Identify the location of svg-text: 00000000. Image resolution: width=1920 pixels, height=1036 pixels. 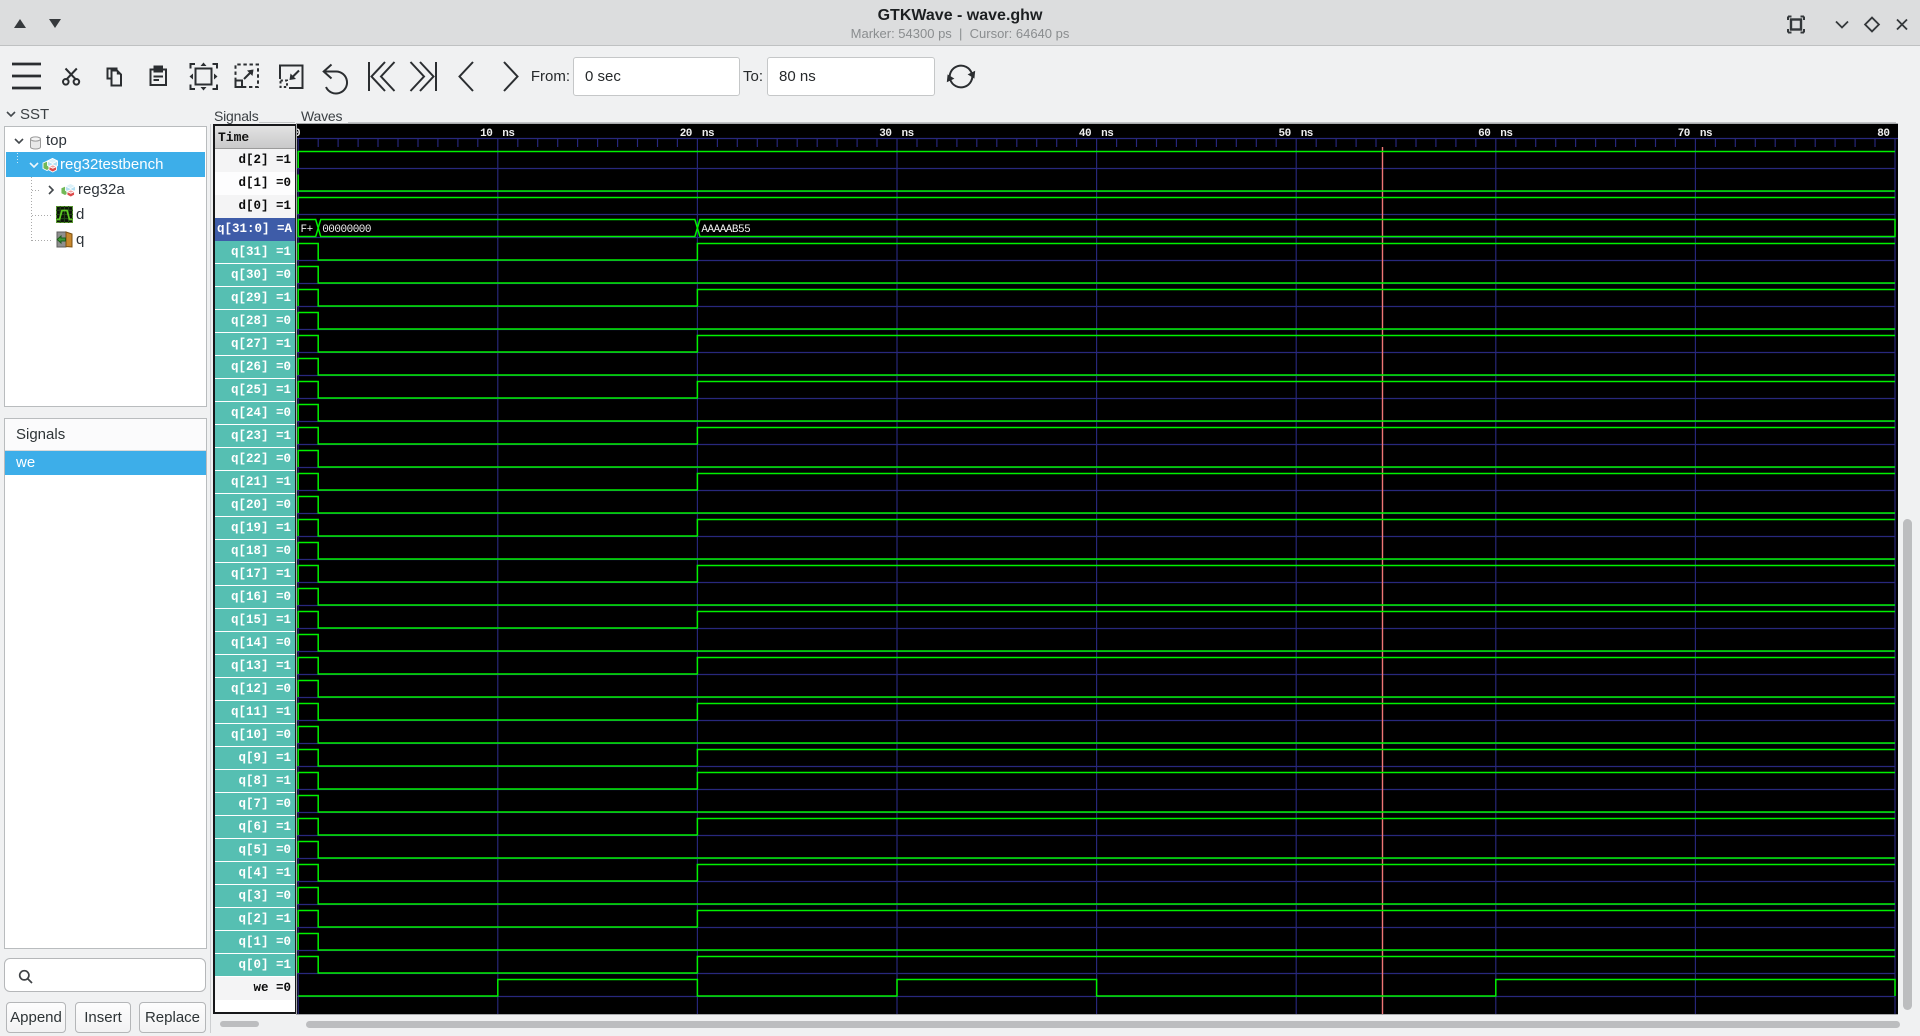
(346, 230).